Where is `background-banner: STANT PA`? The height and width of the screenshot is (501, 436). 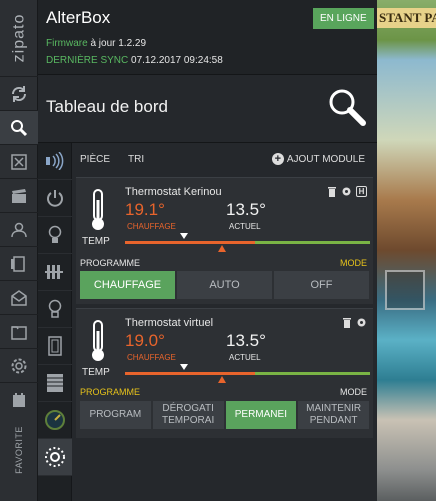 background-banner: STANT PA is located at coordinates (406, 18).